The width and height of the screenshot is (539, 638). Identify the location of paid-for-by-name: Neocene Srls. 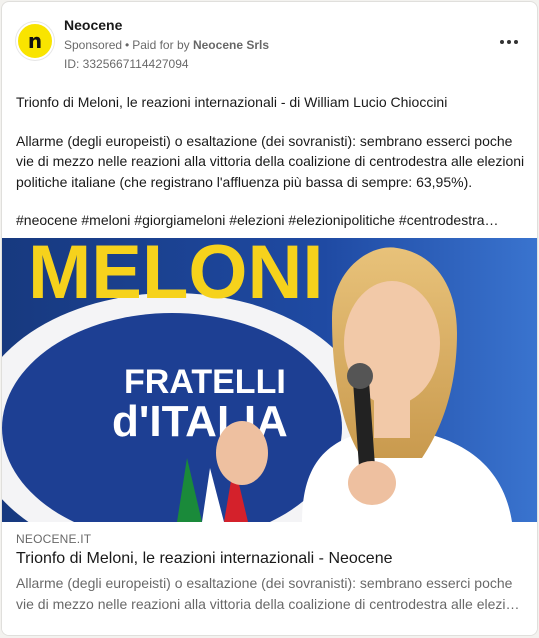
(231, 45).